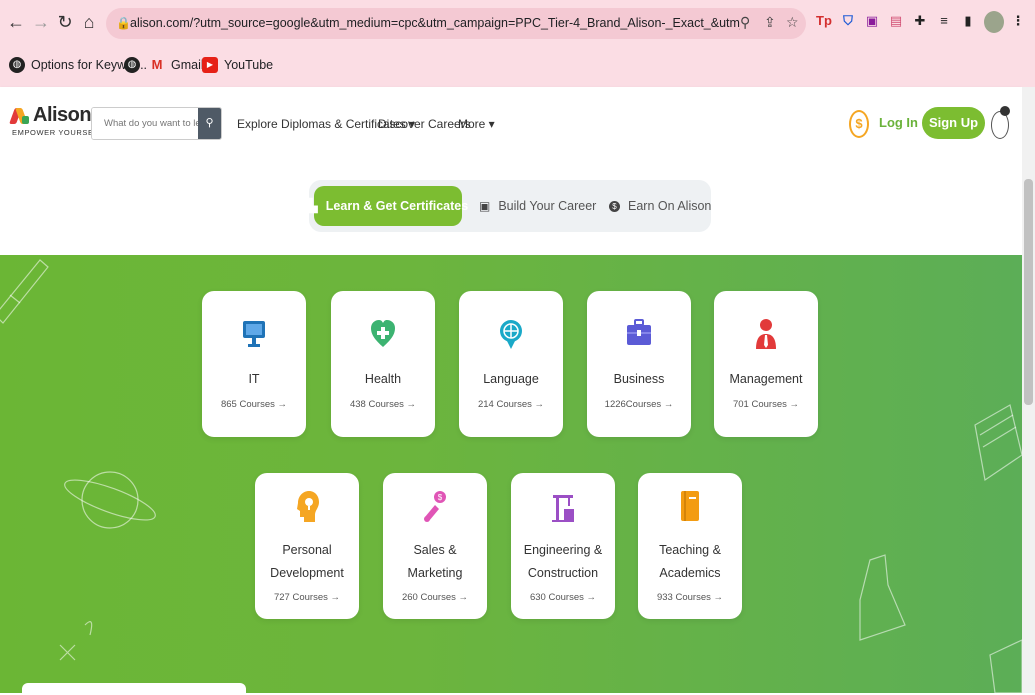 The image size is (1035, 695). What do you see at coordinates (511, 364) in the screenshot?
I see `category-card-language: Language 214 Courses →` at bounding box center [511, 364].